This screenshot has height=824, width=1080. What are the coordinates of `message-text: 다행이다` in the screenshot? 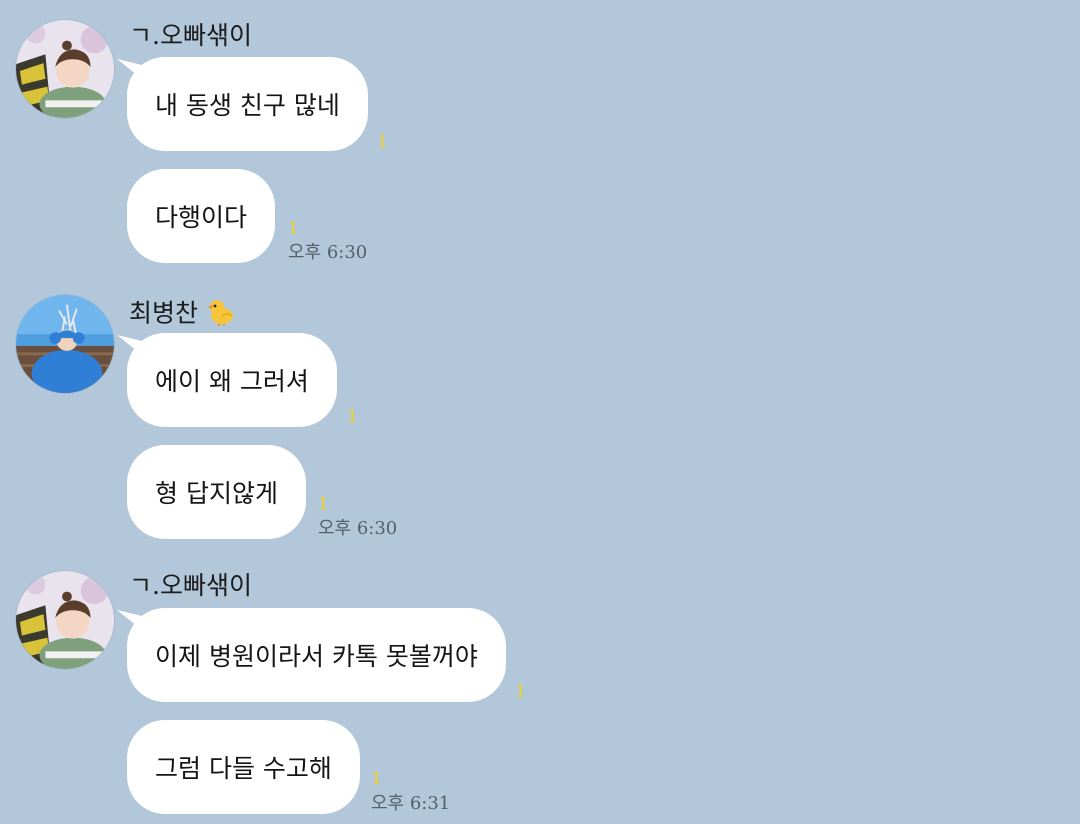 It's located at (201, 217).